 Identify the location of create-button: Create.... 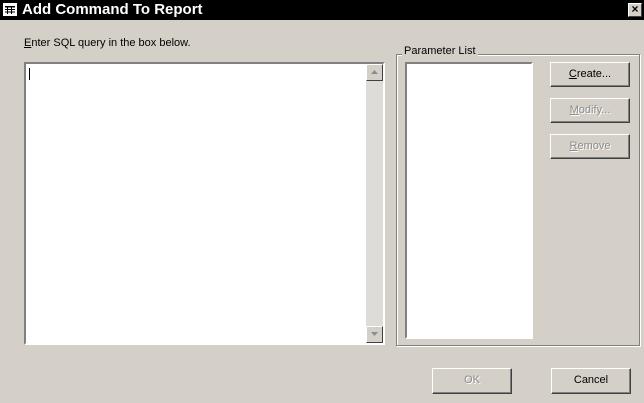
(590, 74).